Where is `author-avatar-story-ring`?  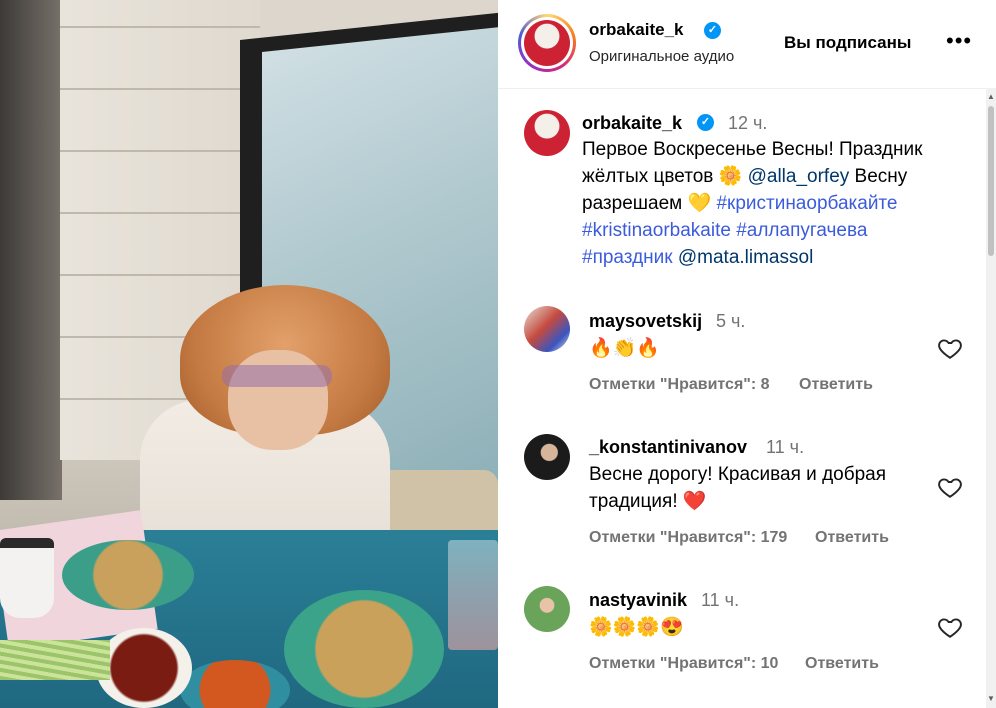
author-avatar-story-ring is located at coordinates (547, 43).